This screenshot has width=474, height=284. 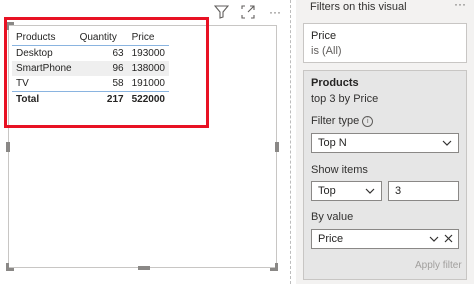 I want to click on remove-field-icon, so click(x=448, y=238).